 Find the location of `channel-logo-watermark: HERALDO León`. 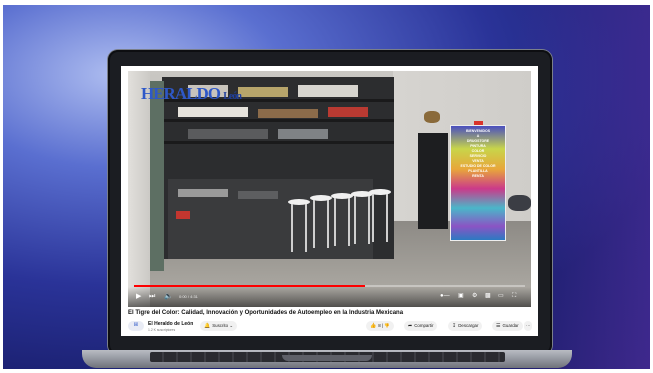

channel-logo-watermark: HERALDO León is located at coordinates (191, 94).